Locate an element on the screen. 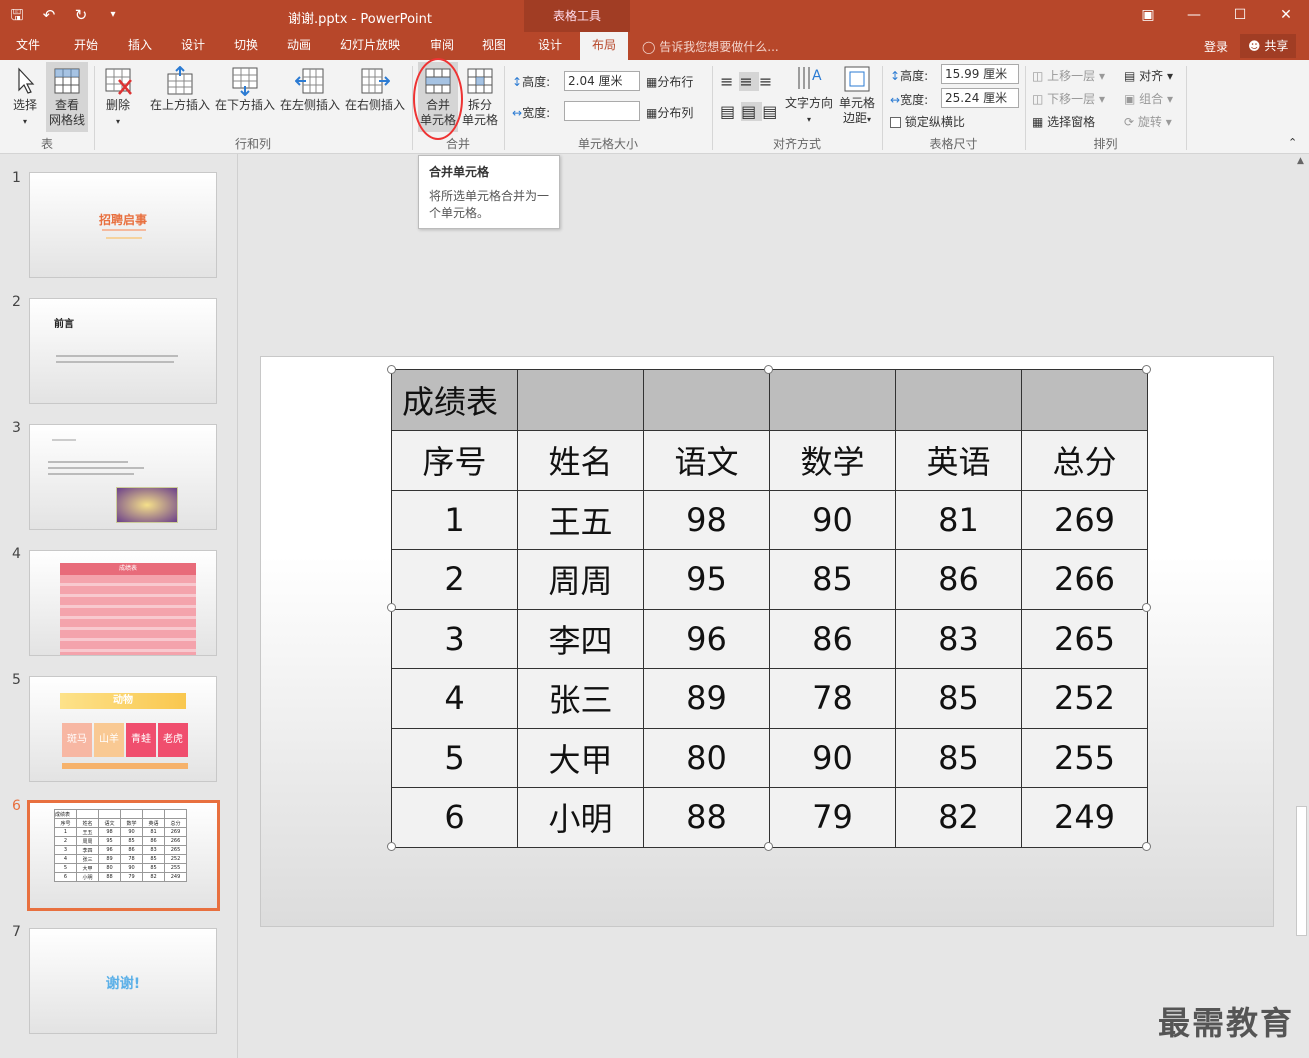  distribute-columns-button: ▦分布列 is located at coordinates (669, 112).